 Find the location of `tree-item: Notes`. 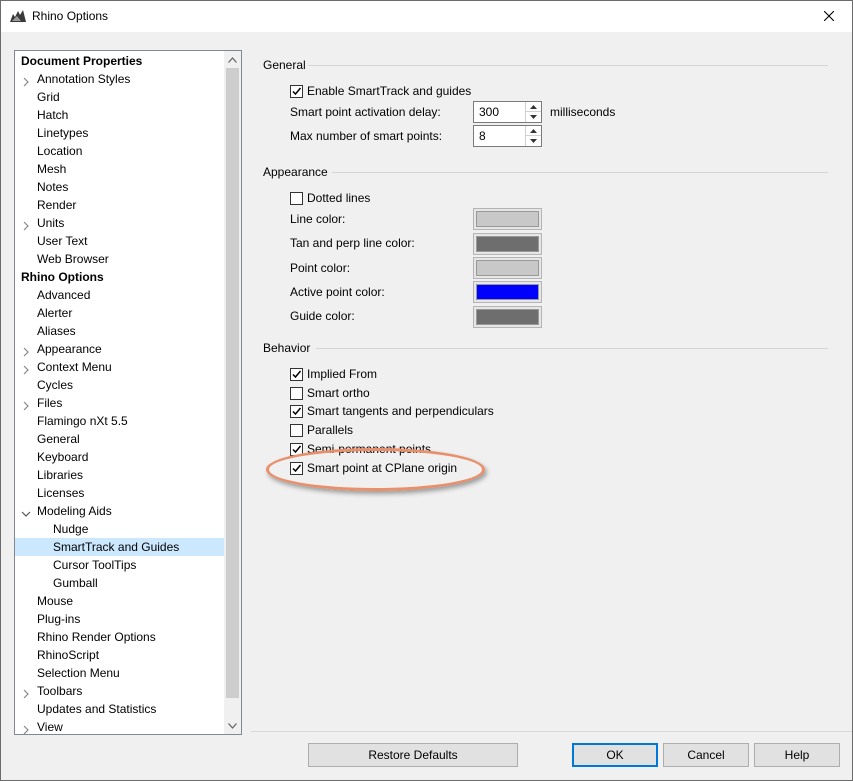

tree-item: Notes is located at coordinates (119, 187).